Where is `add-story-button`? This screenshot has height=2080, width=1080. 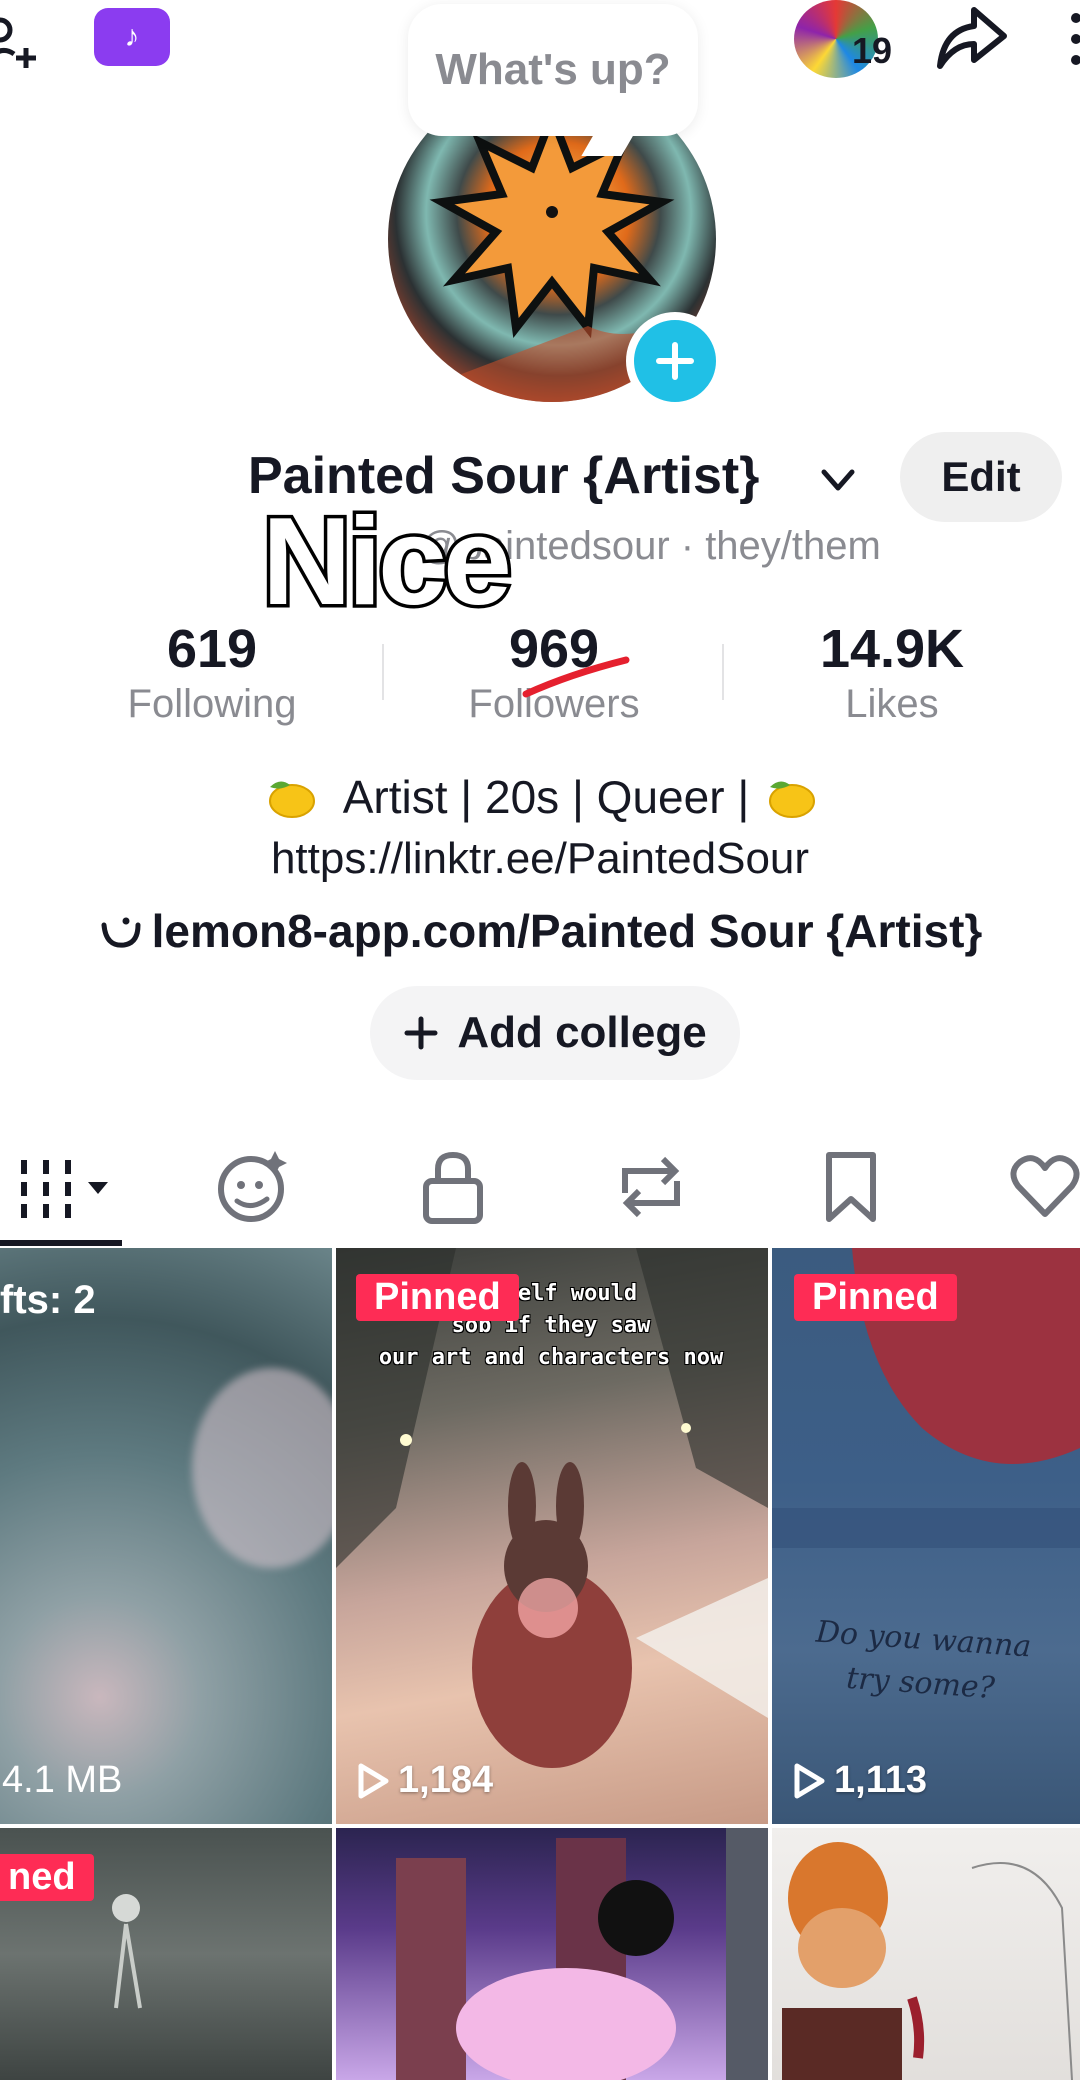 add-story-button is located at coordinates (675, 361).